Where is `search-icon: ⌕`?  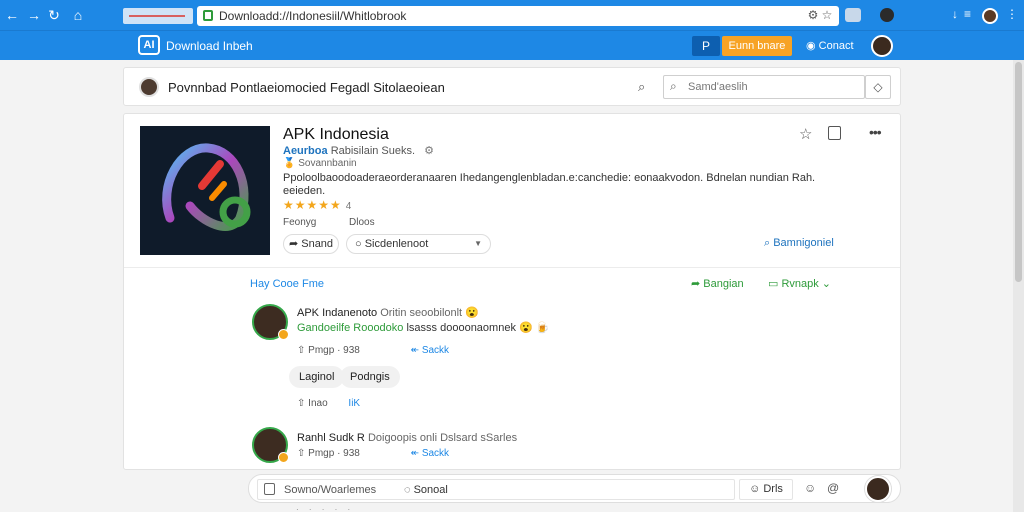
search-icon: ⌕ is located at coordinates (641, 87).